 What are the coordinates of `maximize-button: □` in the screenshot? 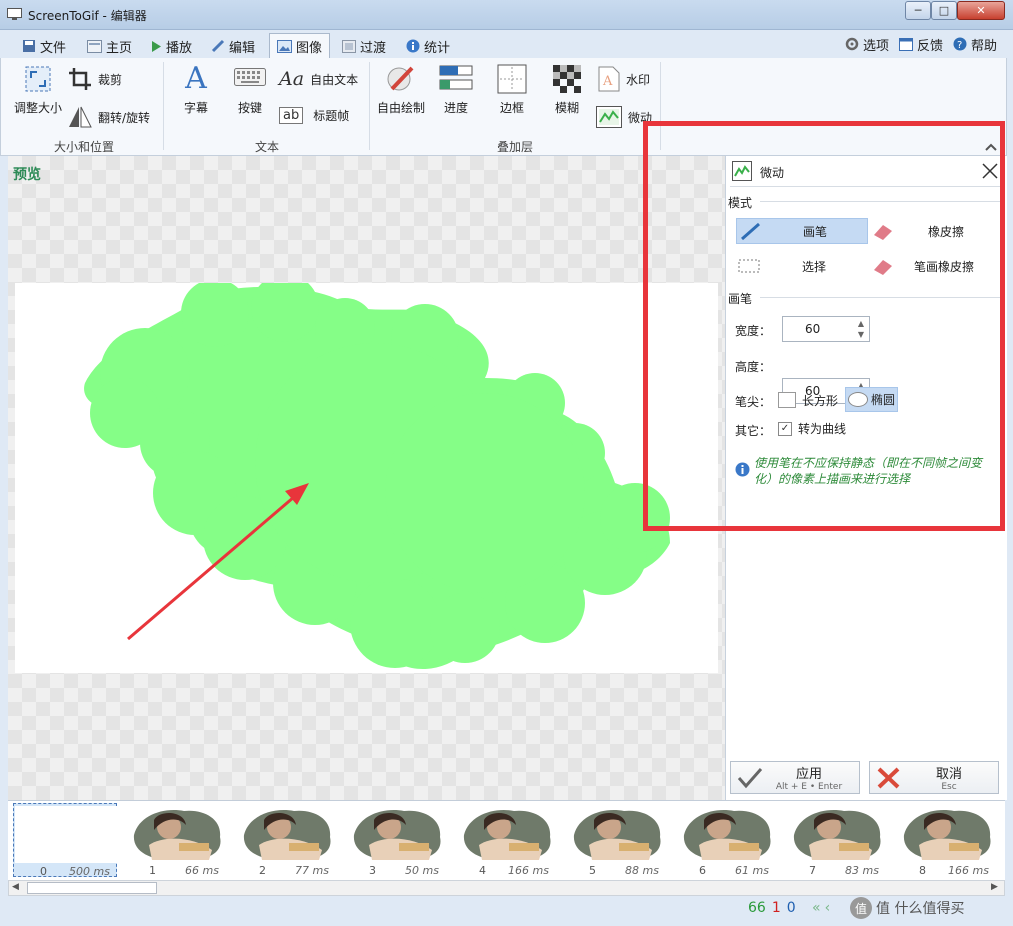 It's located at (944, 10).